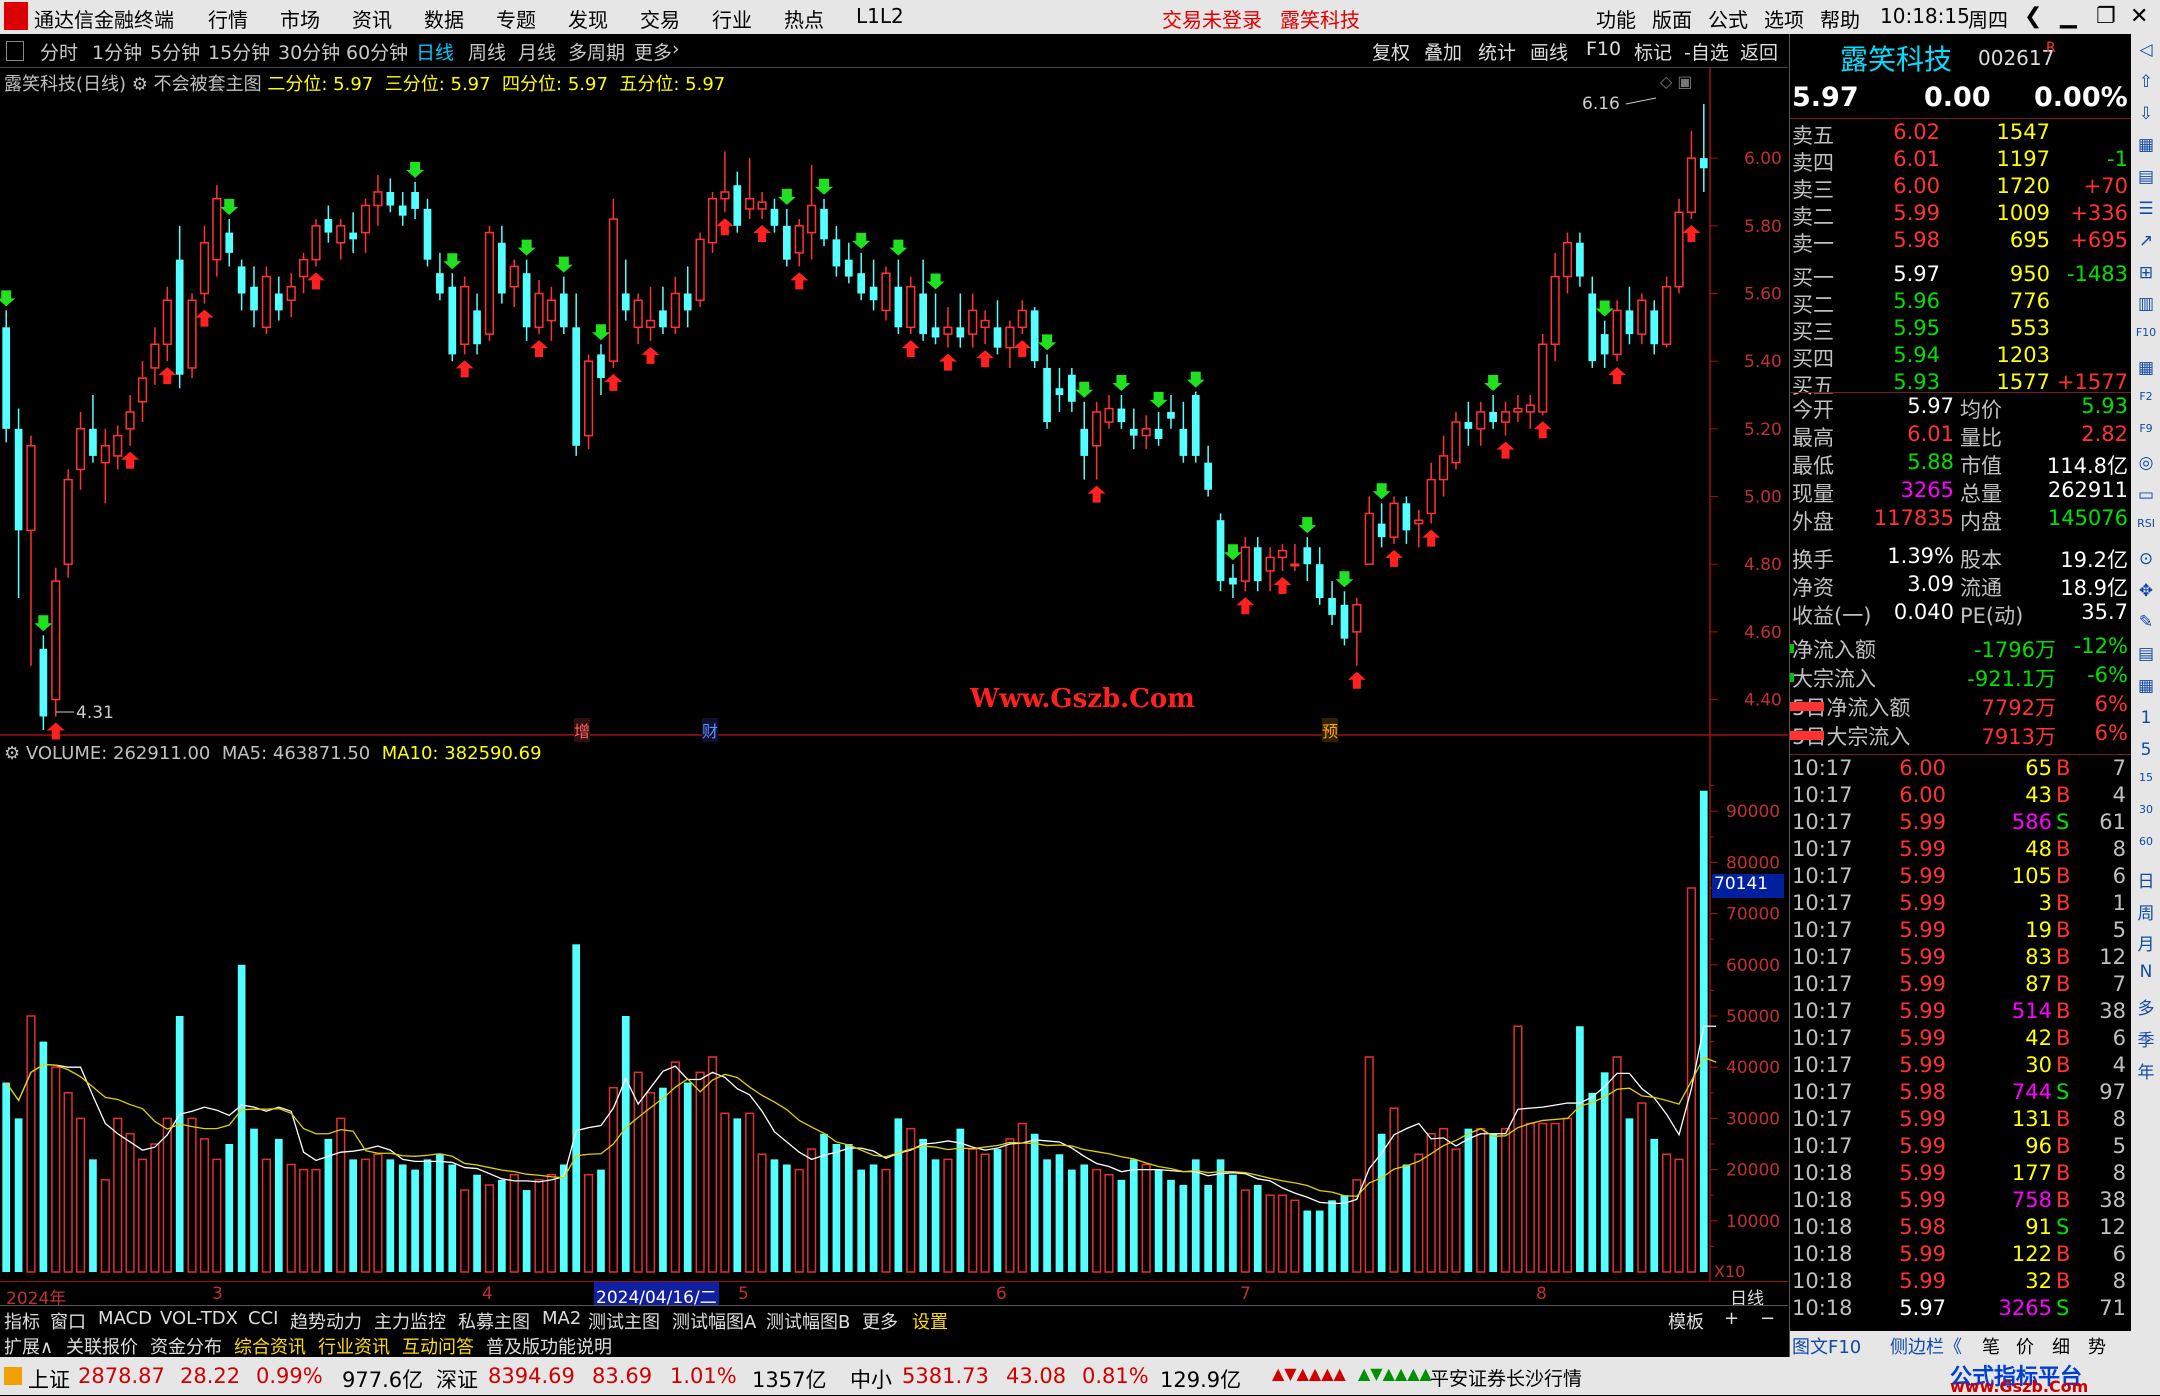 The height and width of the screenshot is (1396, 2160). Describe the element at coordinates (1961, 586) in the screenshot. I see `stat-row: 净资 3.09 流通 18.9亿` at that location.